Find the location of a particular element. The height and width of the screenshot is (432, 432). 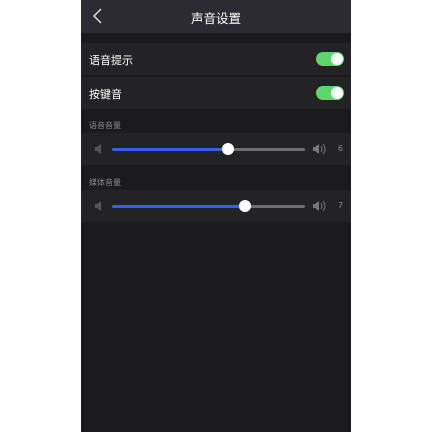

section-label: 语音音量 is located at coordinates (105, 125).